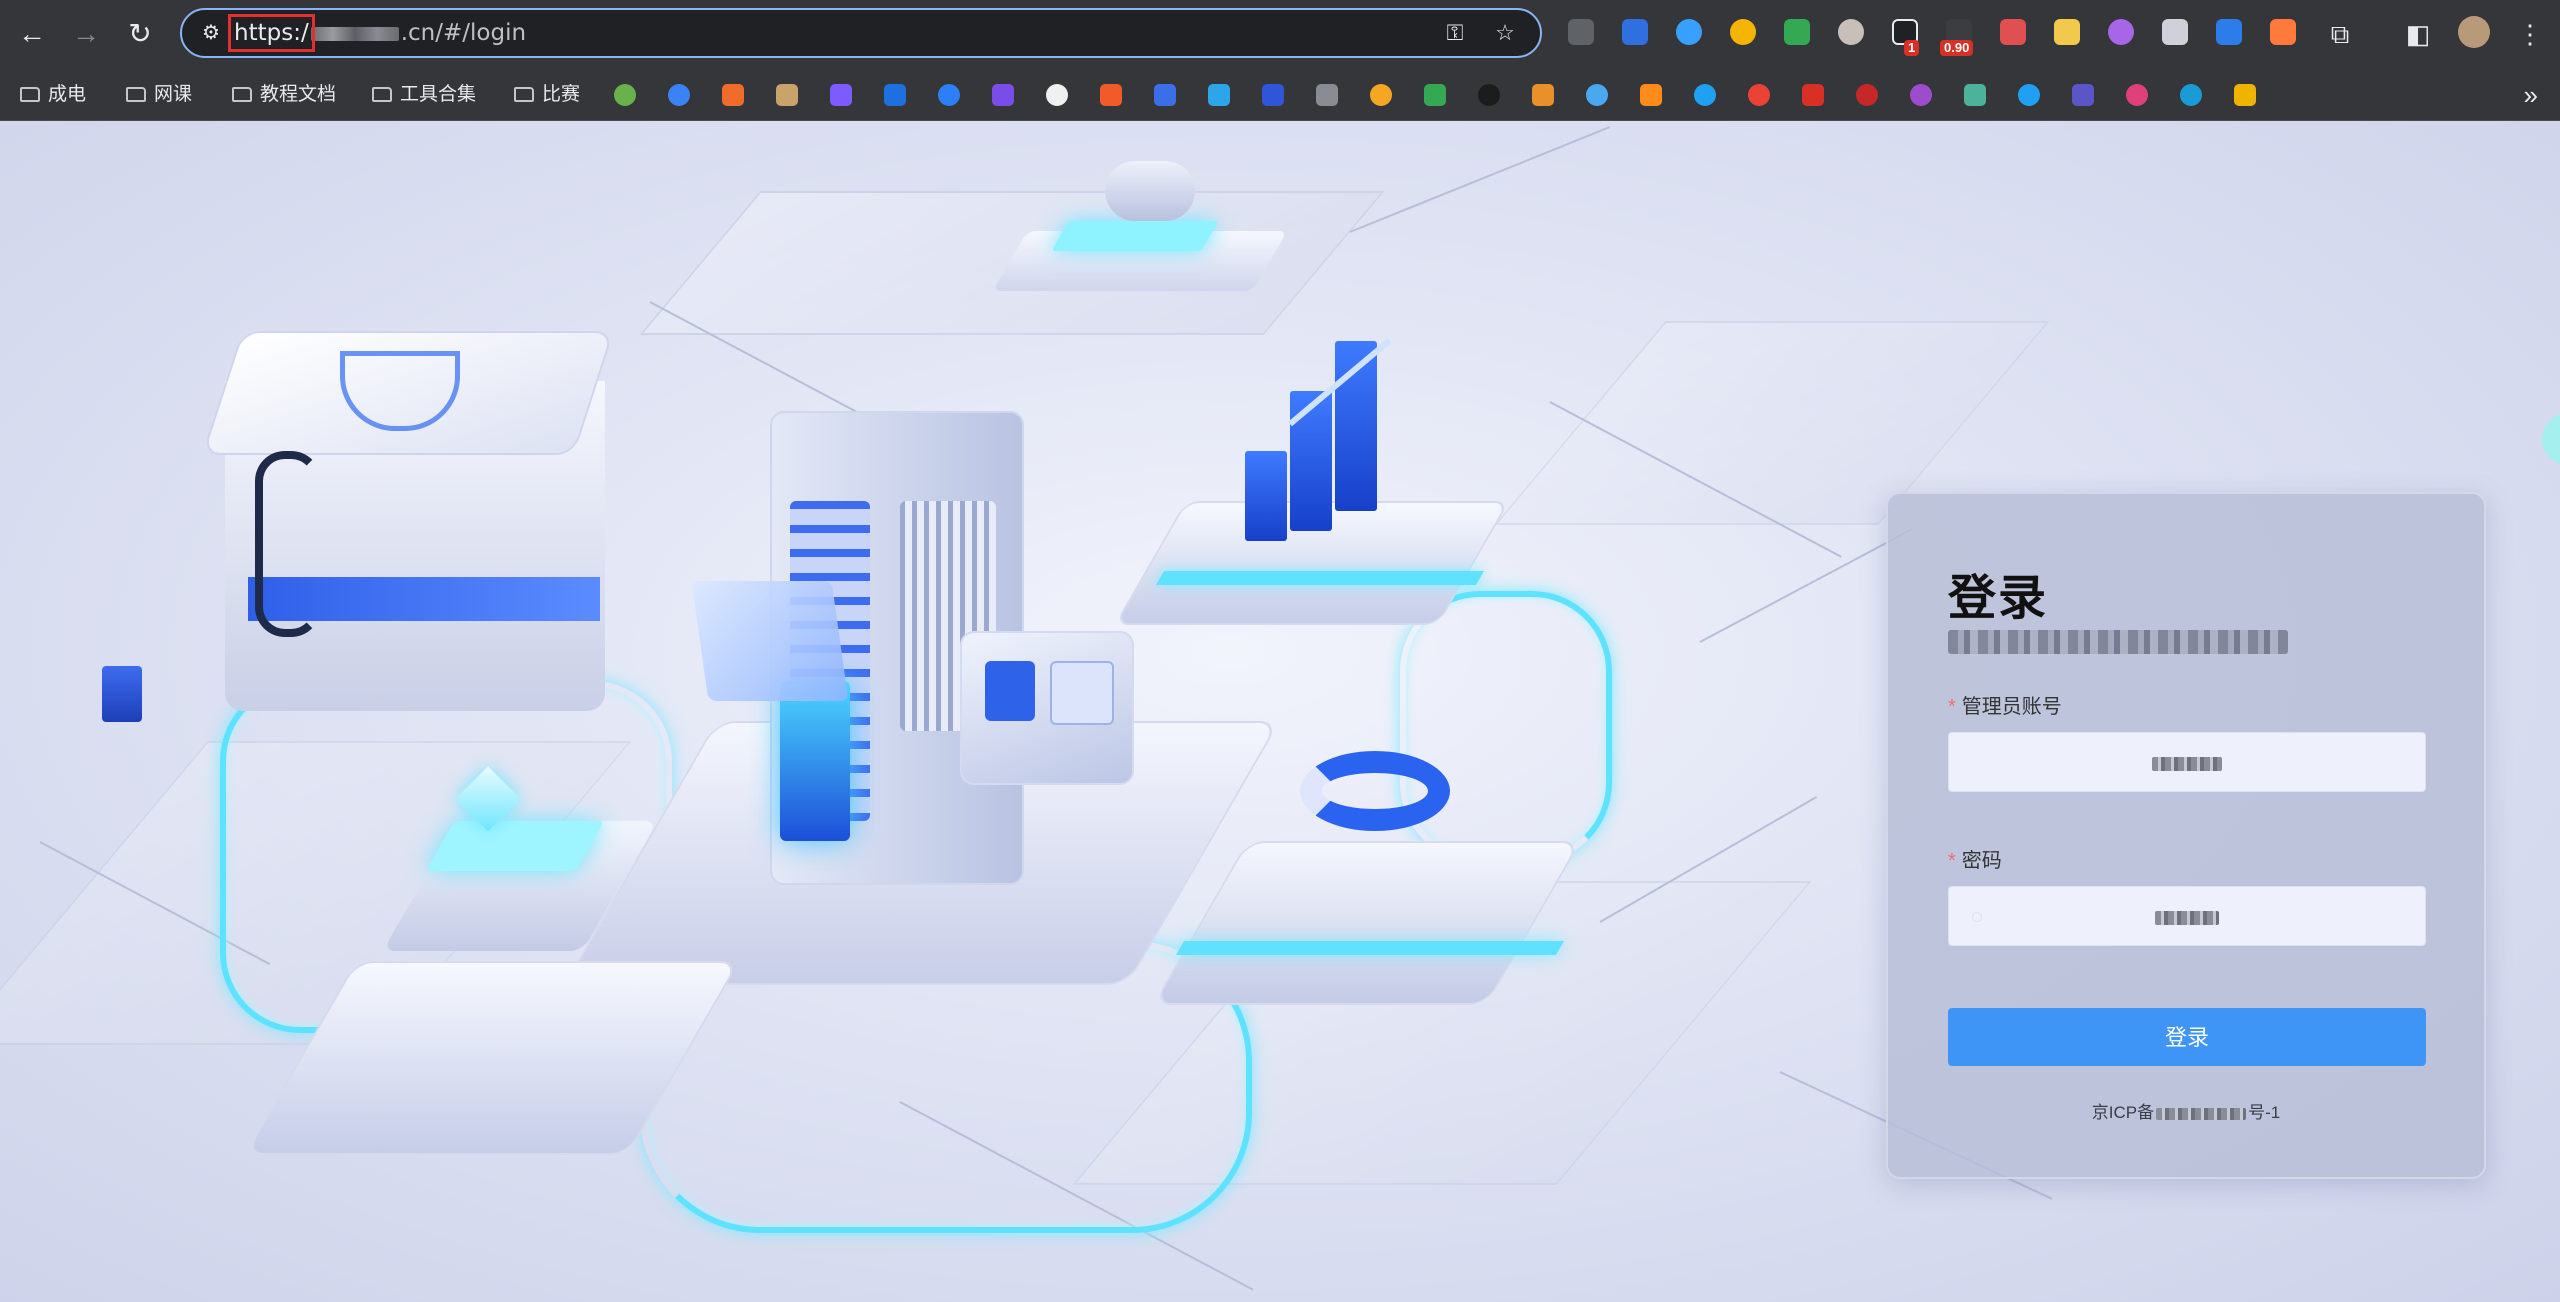  What do you see at coordinates (271, 33) in the screenshot?
I see `url-scheme: https:/` at bounding box center [271, 33].